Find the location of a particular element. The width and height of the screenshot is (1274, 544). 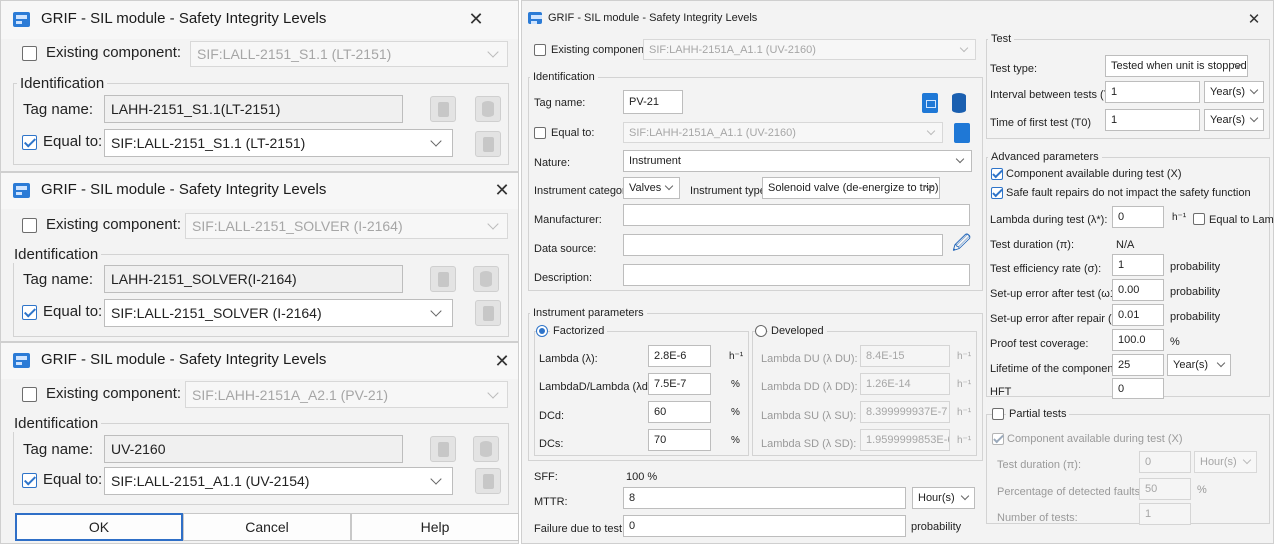

lambda-su-input: 8.399999937E-7 is located at coordinates (905, 412).